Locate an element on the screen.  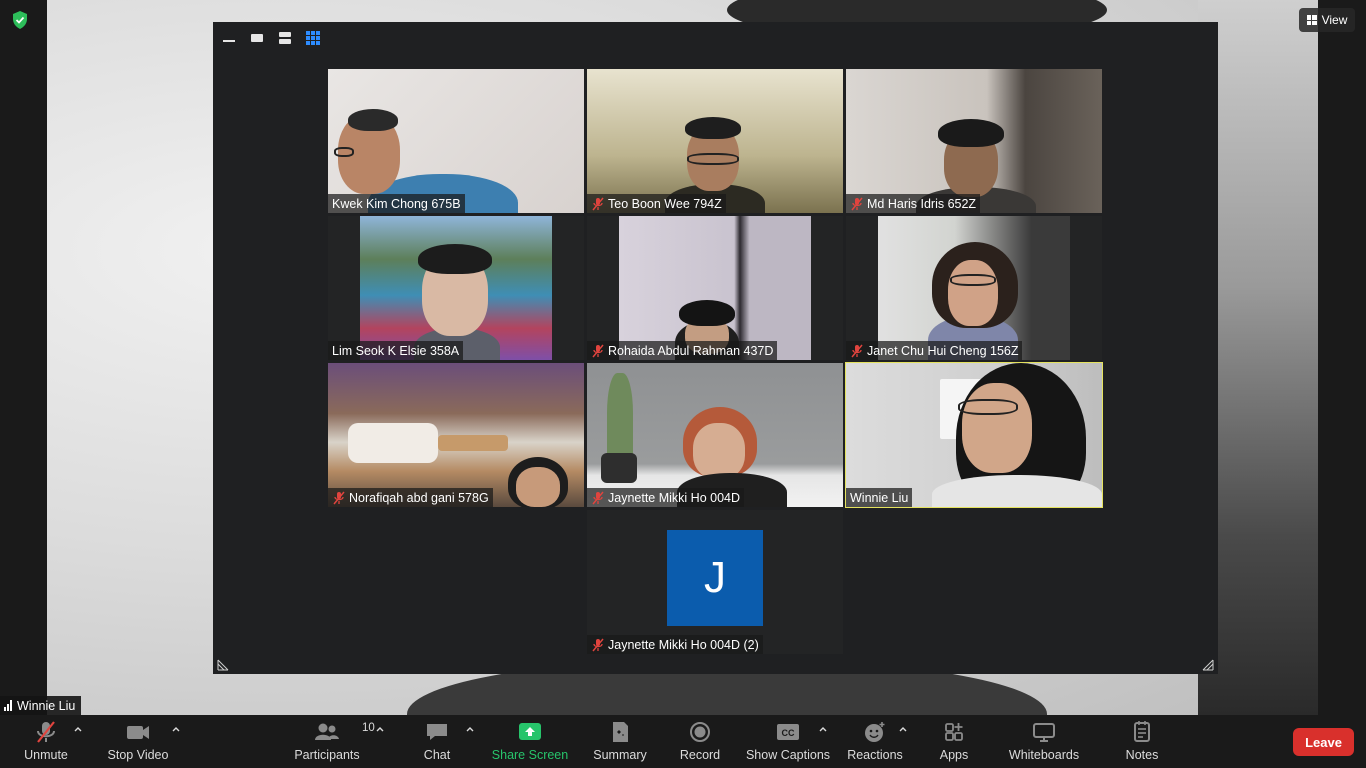
reactions-options-caret is located at coordinates (903, 729).